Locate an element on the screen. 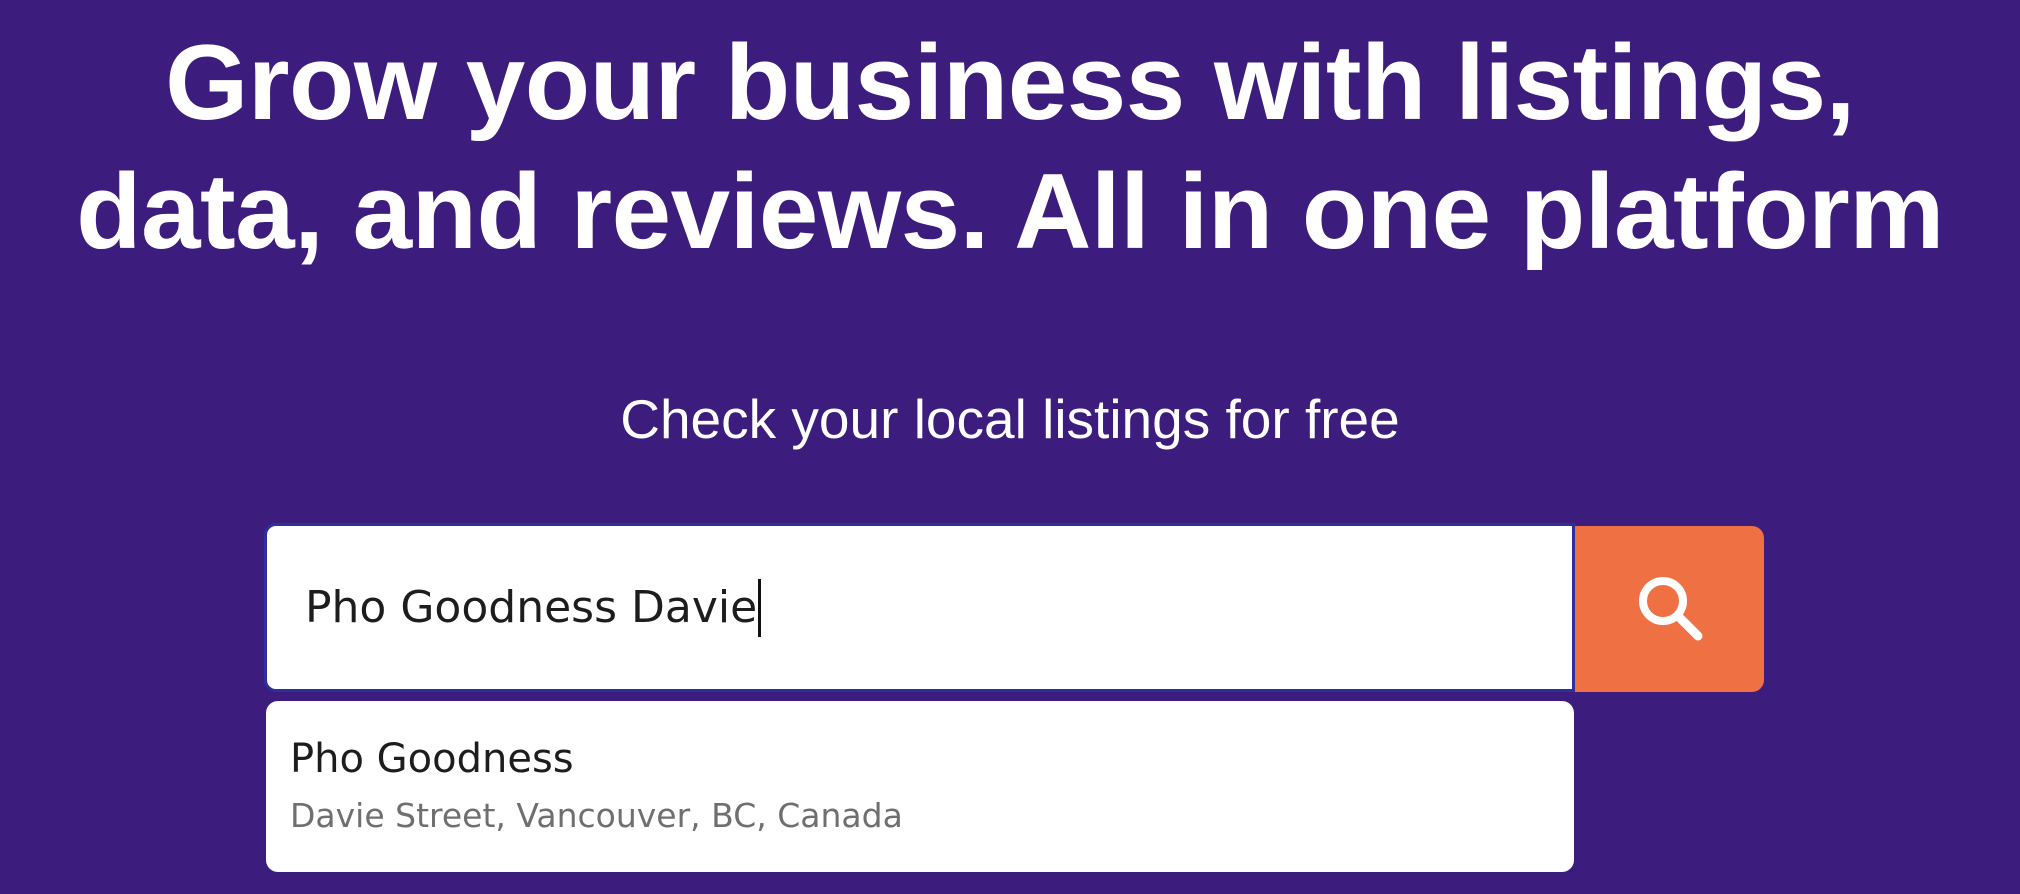  search-input-wrapper: Pho Goodness Davie is located at coordinates (919, 607).